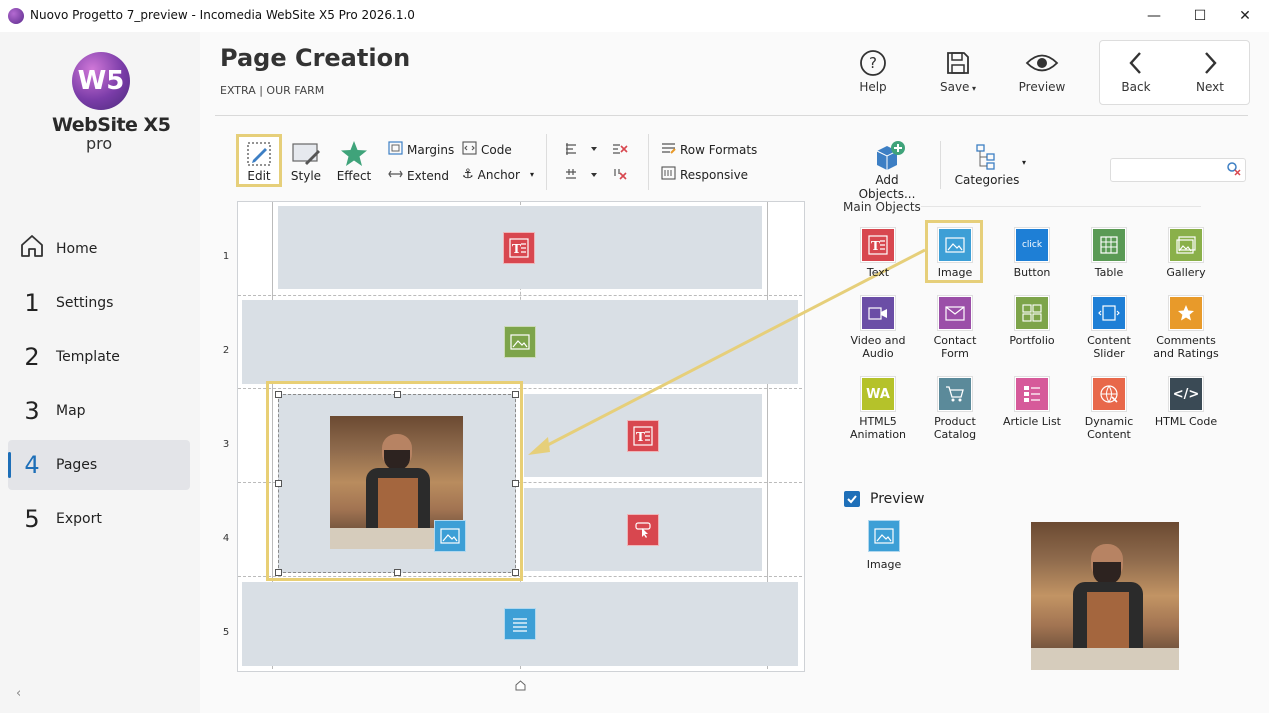  I want to click on text-block-icon, so click(520, 624).